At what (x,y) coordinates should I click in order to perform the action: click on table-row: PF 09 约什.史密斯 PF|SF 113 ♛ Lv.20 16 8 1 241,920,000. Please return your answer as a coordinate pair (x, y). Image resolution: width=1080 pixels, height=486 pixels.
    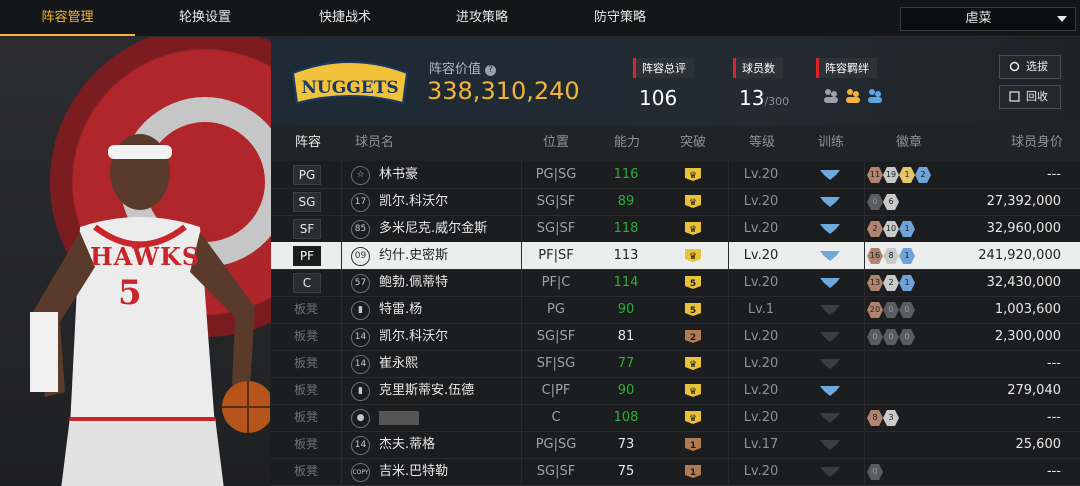
    Looking at the image, I should click on (675, 256).